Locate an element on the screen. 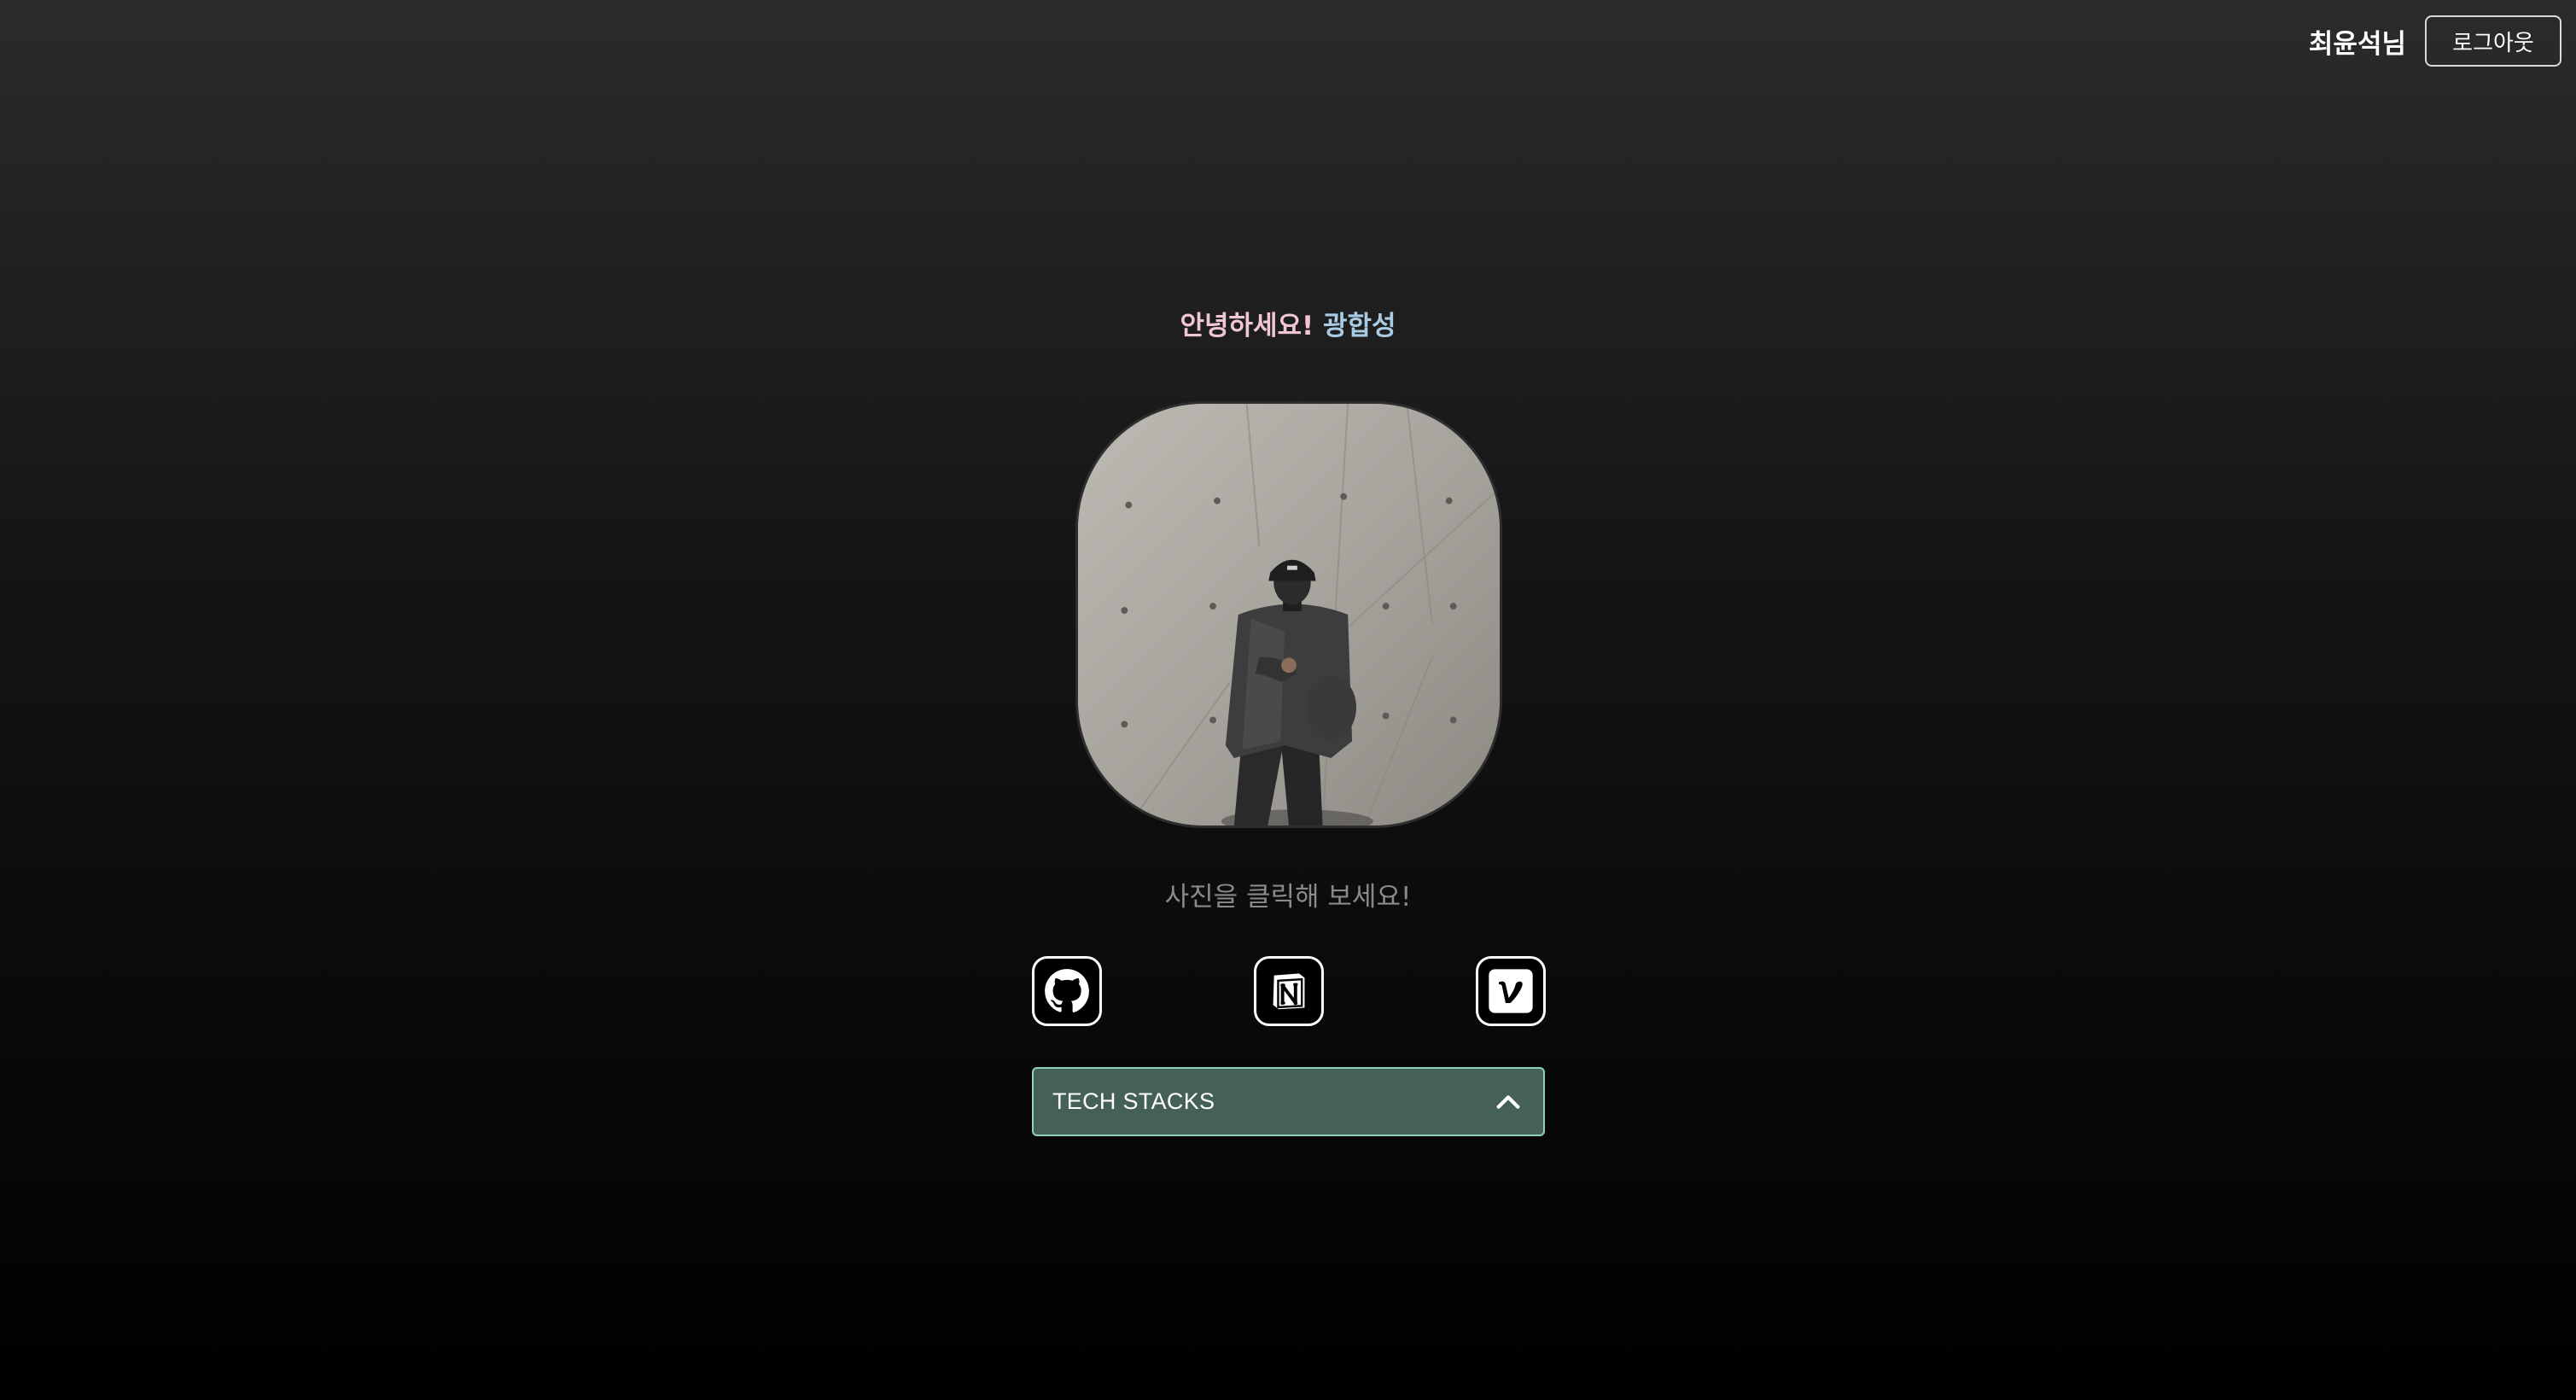 Image resolution: width=2576 pixels, height=1400 pixels. greeting-hello: 안녕하세요! is located at coordinates (1247, 326).